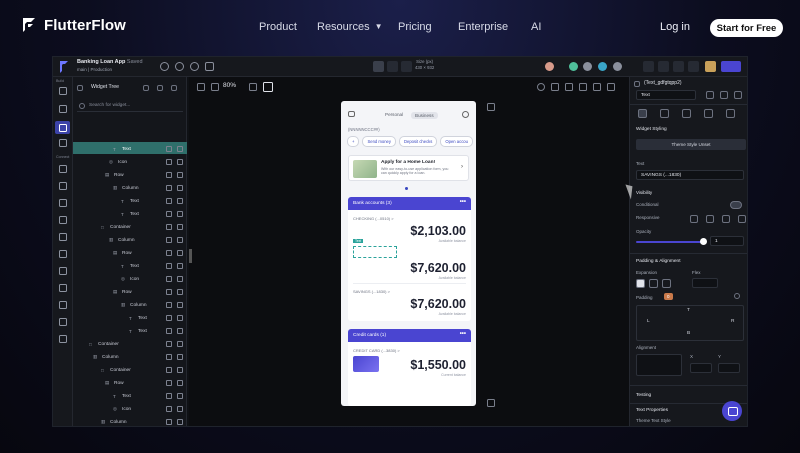 Image resolution: width=800 pixels, height=453 pixels. Describe the element at coordinates (278, 27) in the screenshot. I see `nav-product: Product` at that location.